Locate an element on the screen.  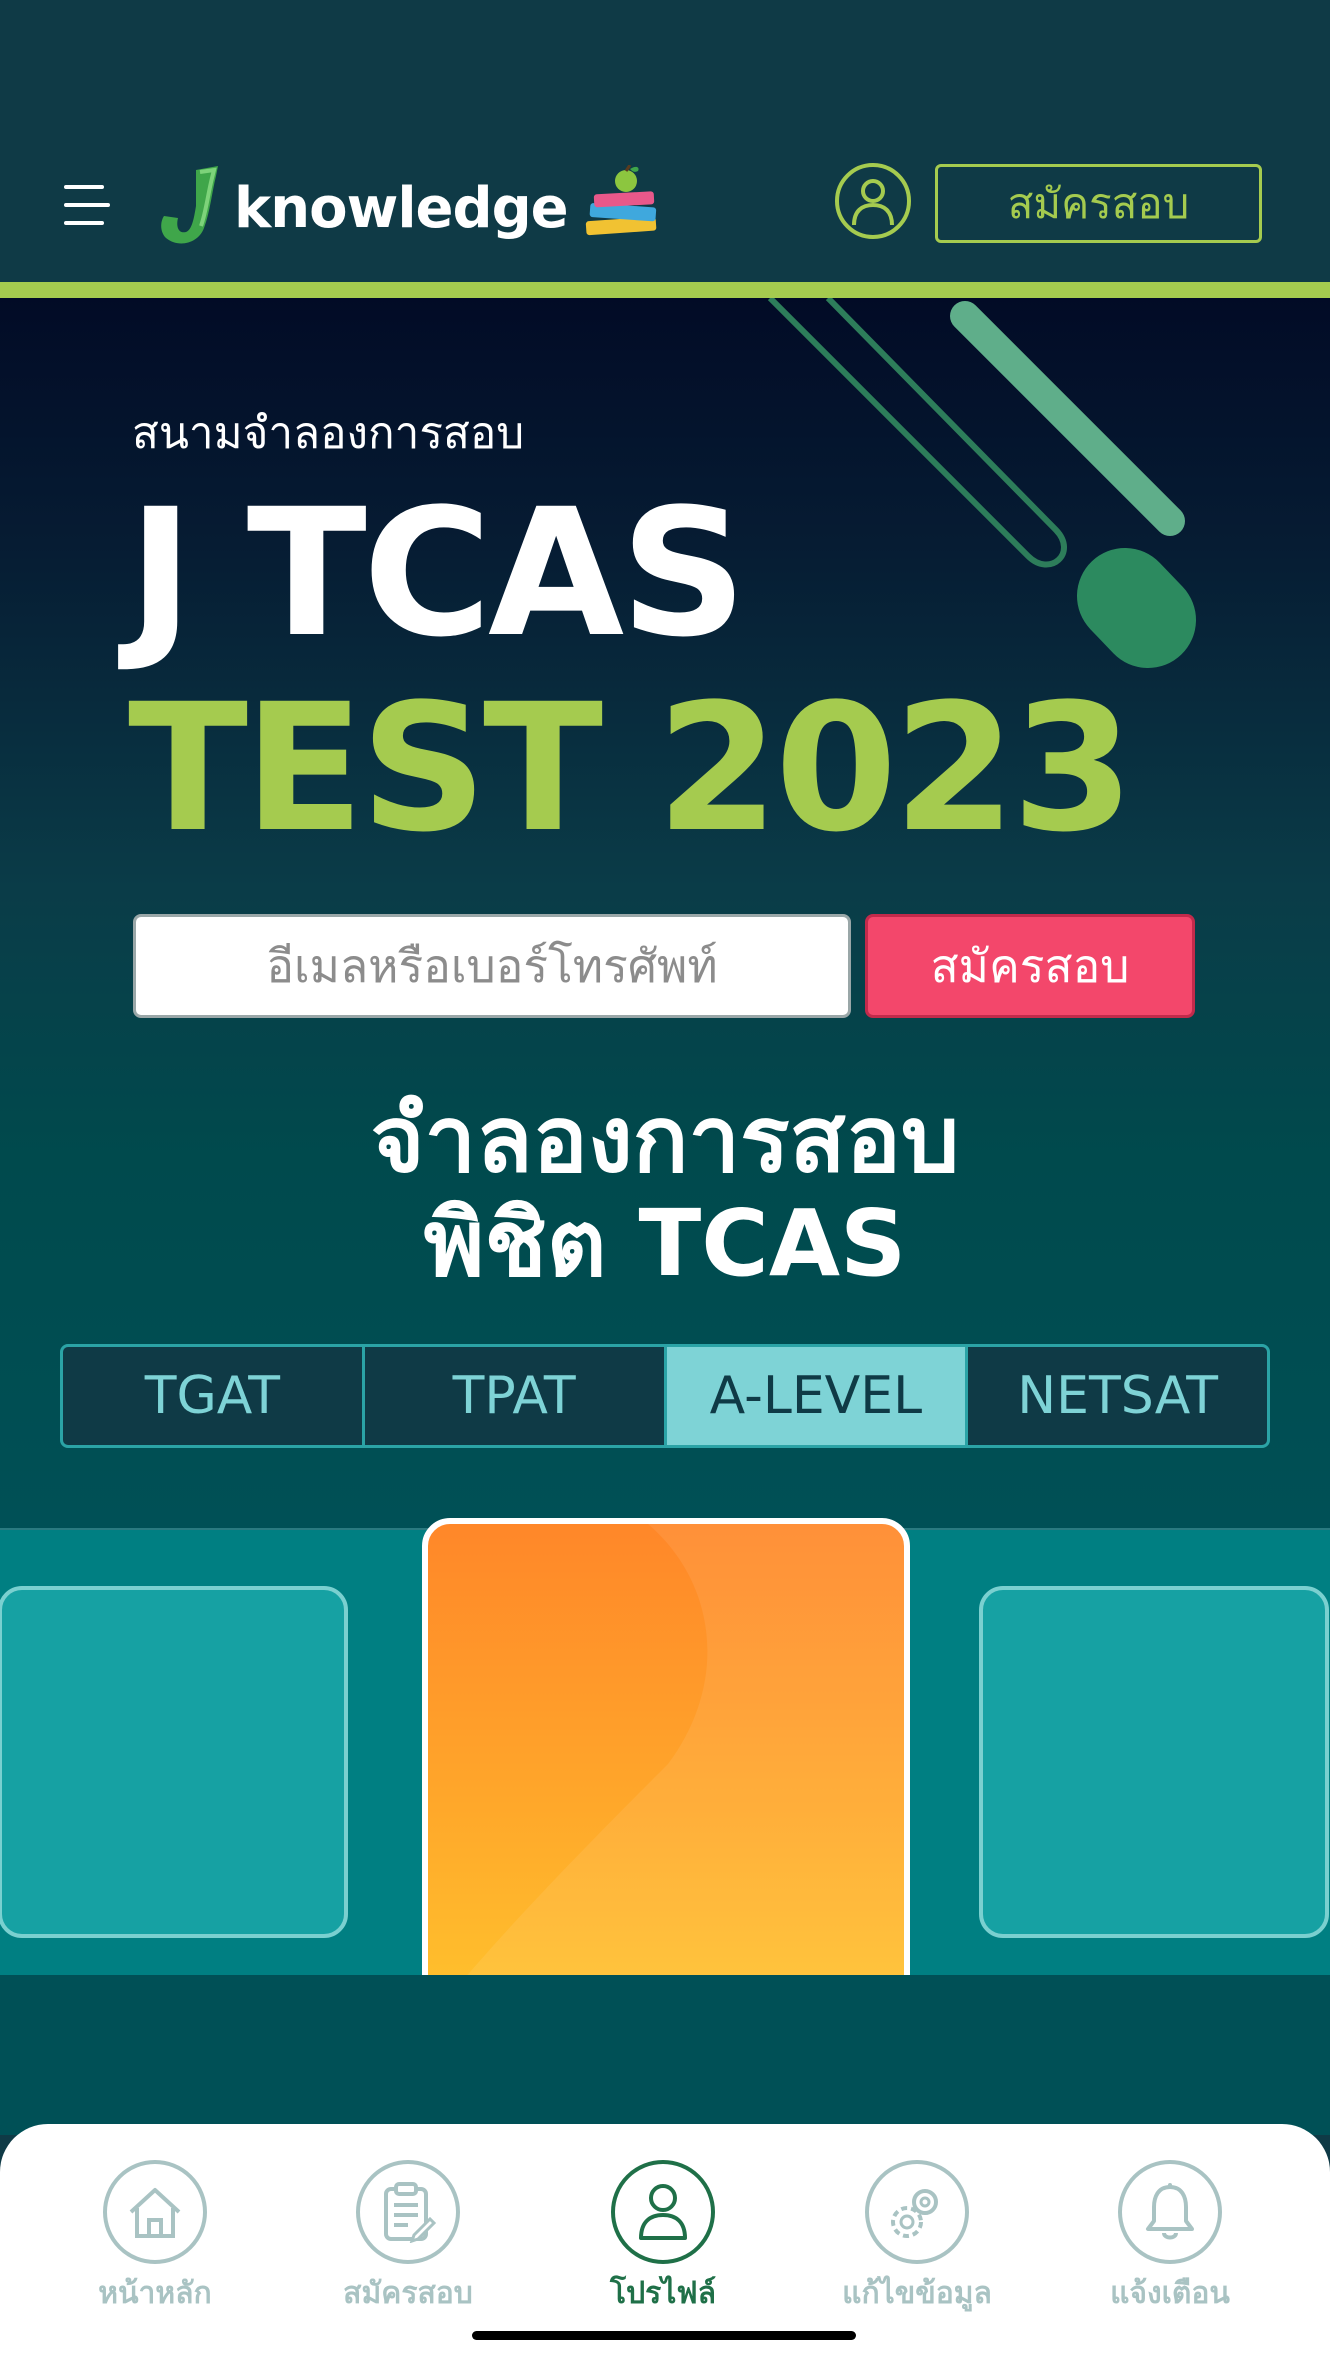
carousel-footer-area is located at coordinates (665, 2055).